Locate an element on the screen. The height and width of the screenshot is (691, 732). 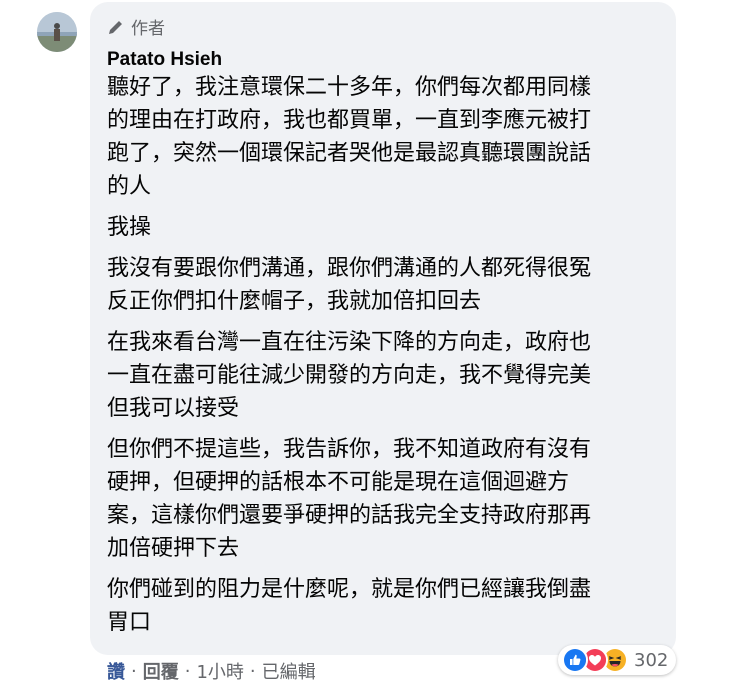
author-badge: 作者 is located at coordinates (136, 26).